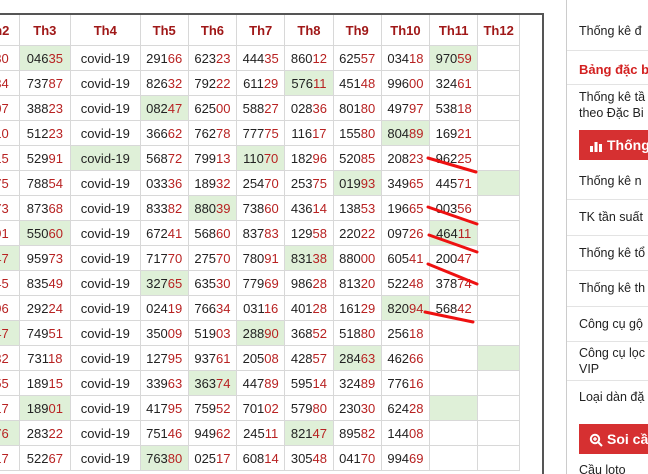  I want to click on cell-number-prefix: 717, so click(157, 258).